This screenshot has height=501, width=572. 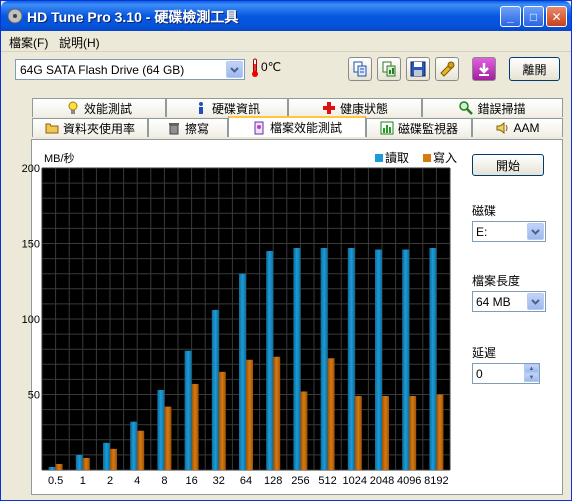 What do you see at coordinates (493, 302) in the screenshot?
I see `file-length-value: 64 MB` at bounding box center [493, 302].